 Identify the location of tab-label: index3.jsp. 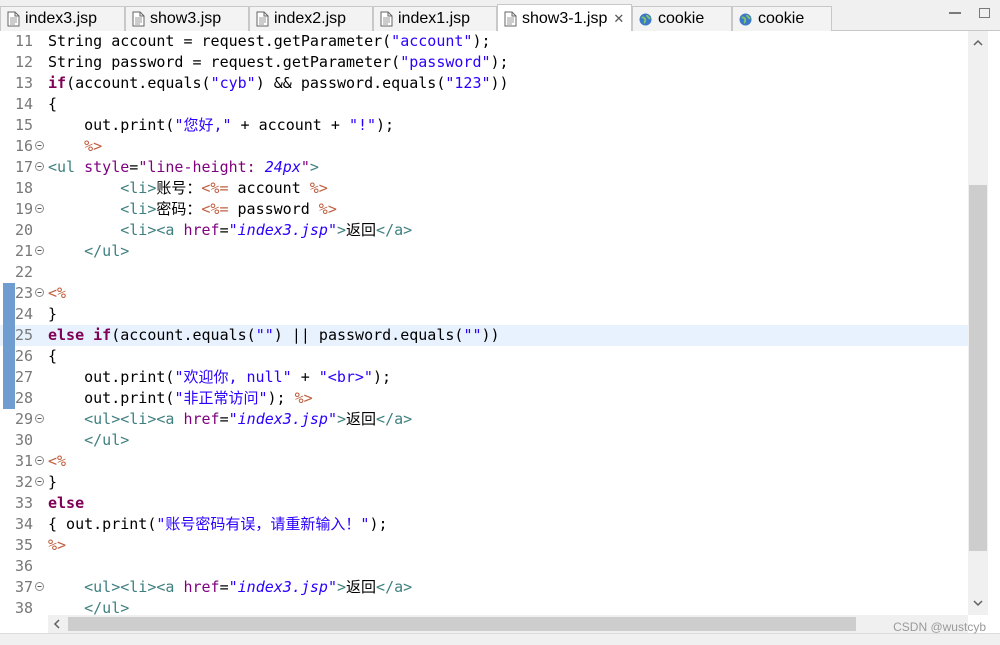
(61, 18).